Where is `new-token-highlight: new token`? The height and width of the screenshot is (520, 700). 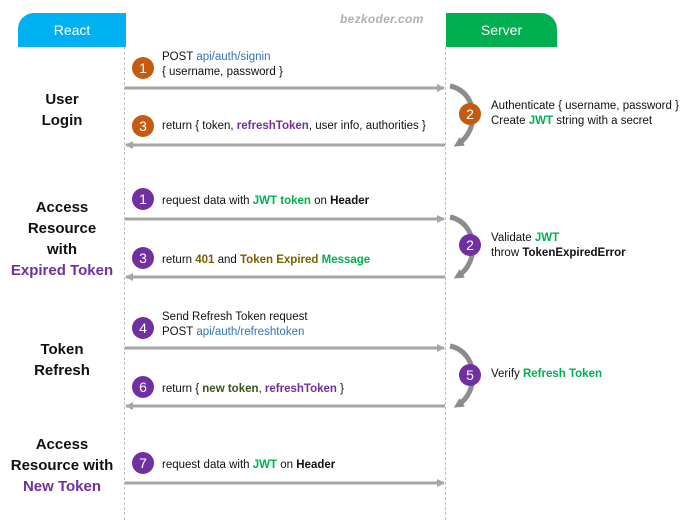 new-token-highlight: new token is located at coordinates (230, 389).